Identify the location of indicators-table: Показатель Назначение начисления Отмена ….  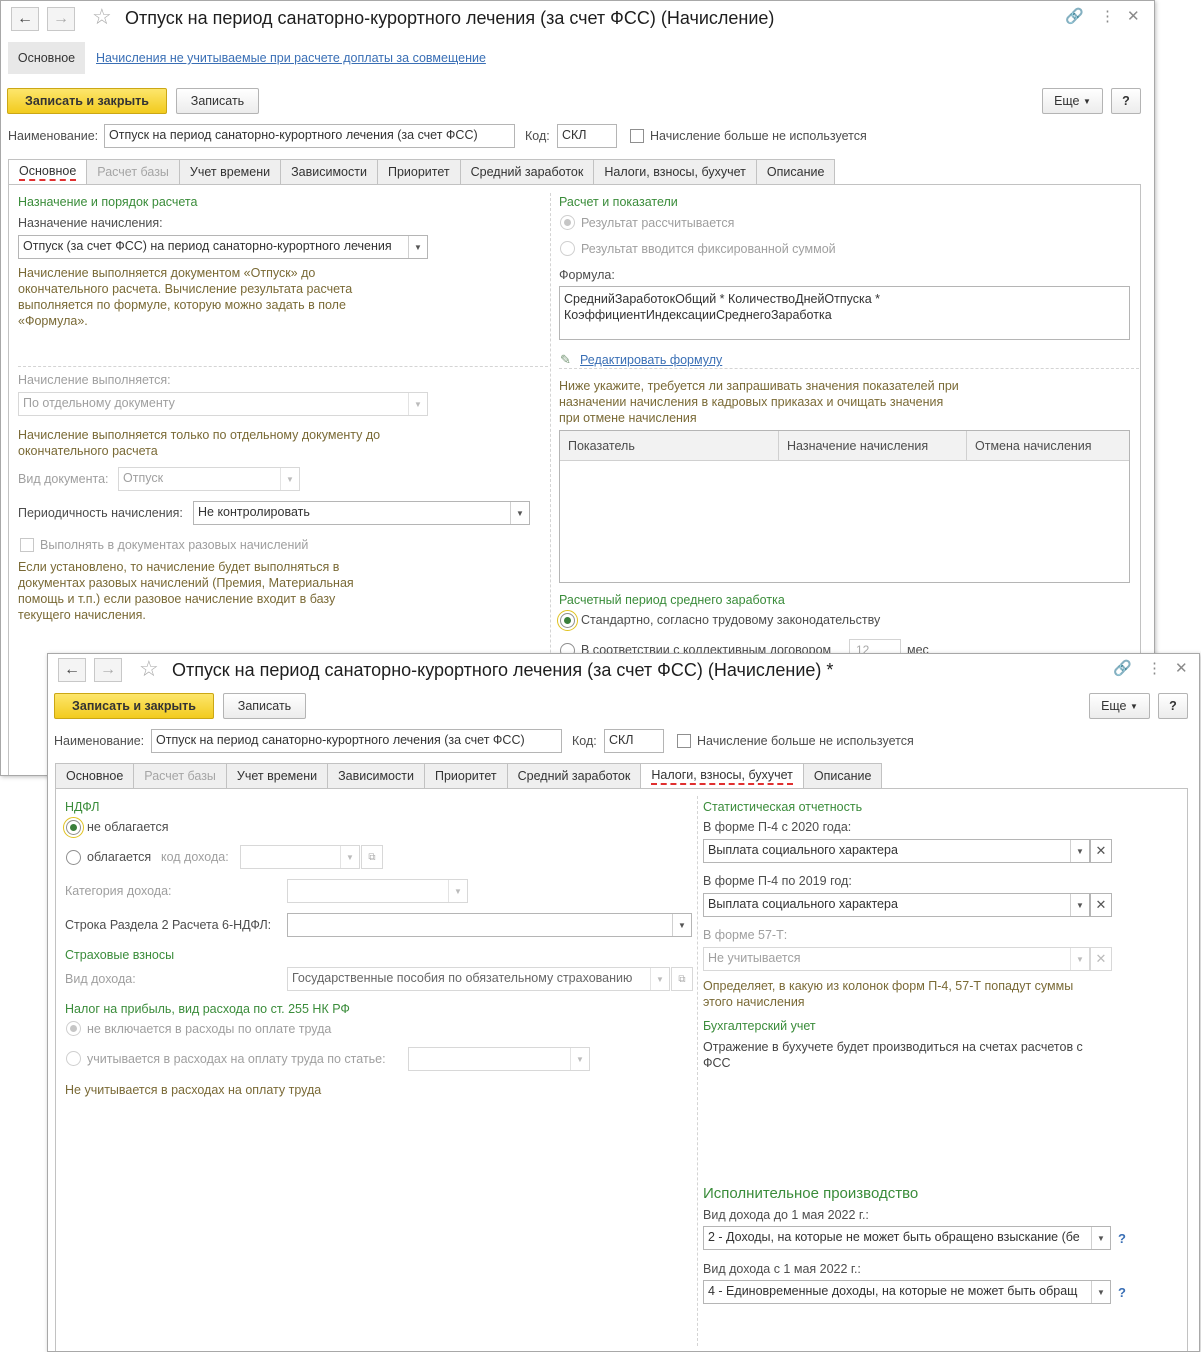
(844, 506).